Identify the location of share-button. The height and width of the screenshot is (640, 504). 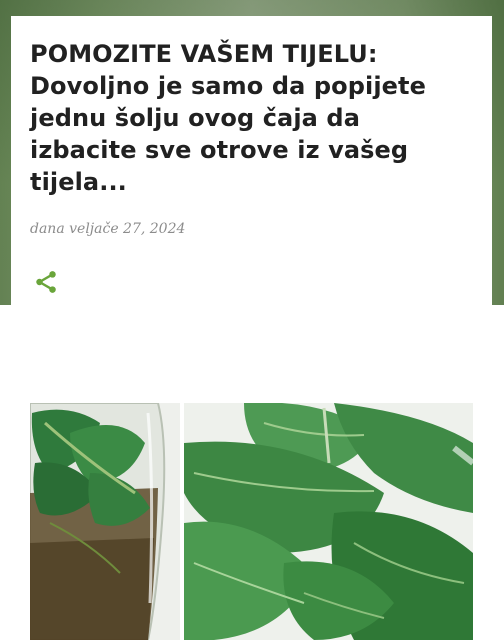
(46, 282).